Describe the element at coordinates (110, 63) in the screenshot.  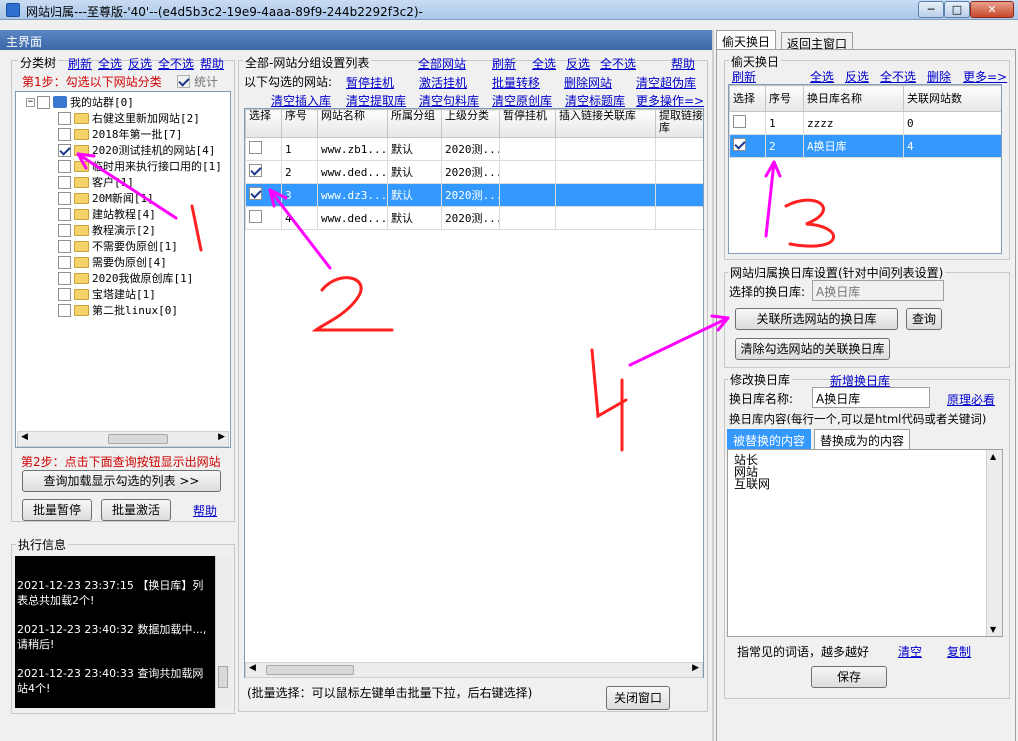
I see `tree-select-all-link: 全选` at that location.